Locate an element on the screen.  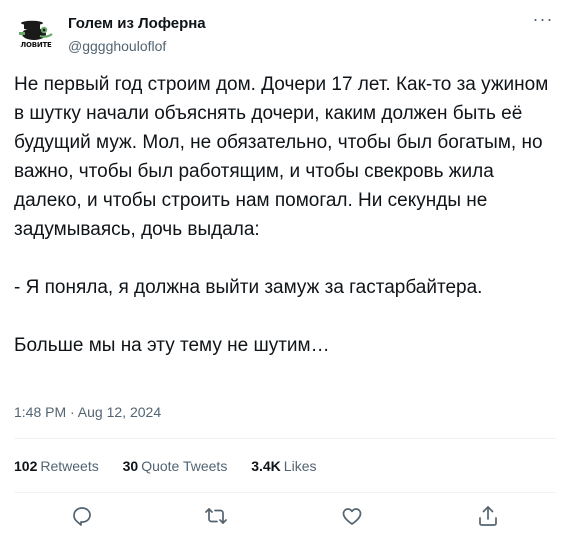
likes-stat: 3.4K Likes is located at coordinates (283, 466).